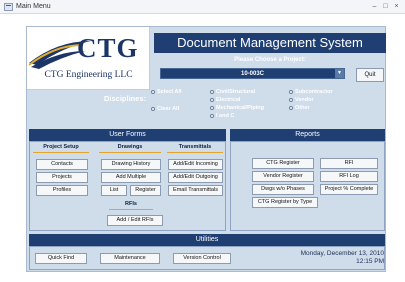 The image size is (405, 282). Describe the element at coordinates (125, 98) in the screenshot. I see `disciplines-label: Disciplines:` at that location.